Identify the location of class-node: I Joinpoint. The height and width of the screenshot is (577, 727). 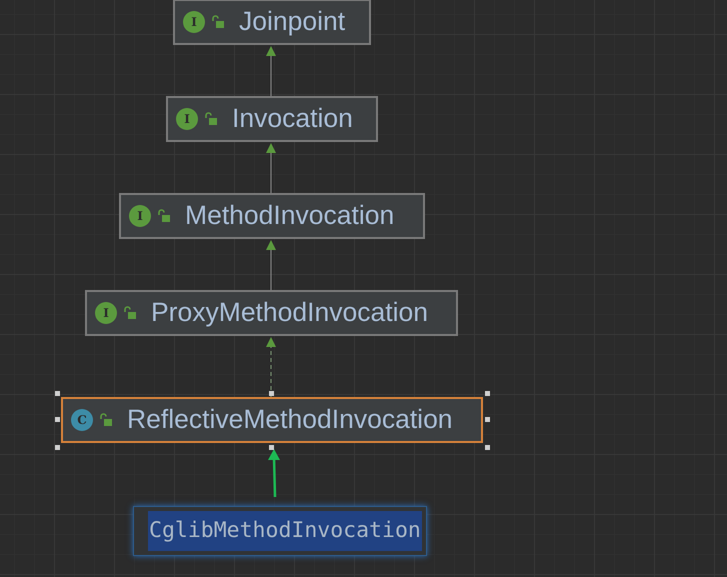
(272, 22).